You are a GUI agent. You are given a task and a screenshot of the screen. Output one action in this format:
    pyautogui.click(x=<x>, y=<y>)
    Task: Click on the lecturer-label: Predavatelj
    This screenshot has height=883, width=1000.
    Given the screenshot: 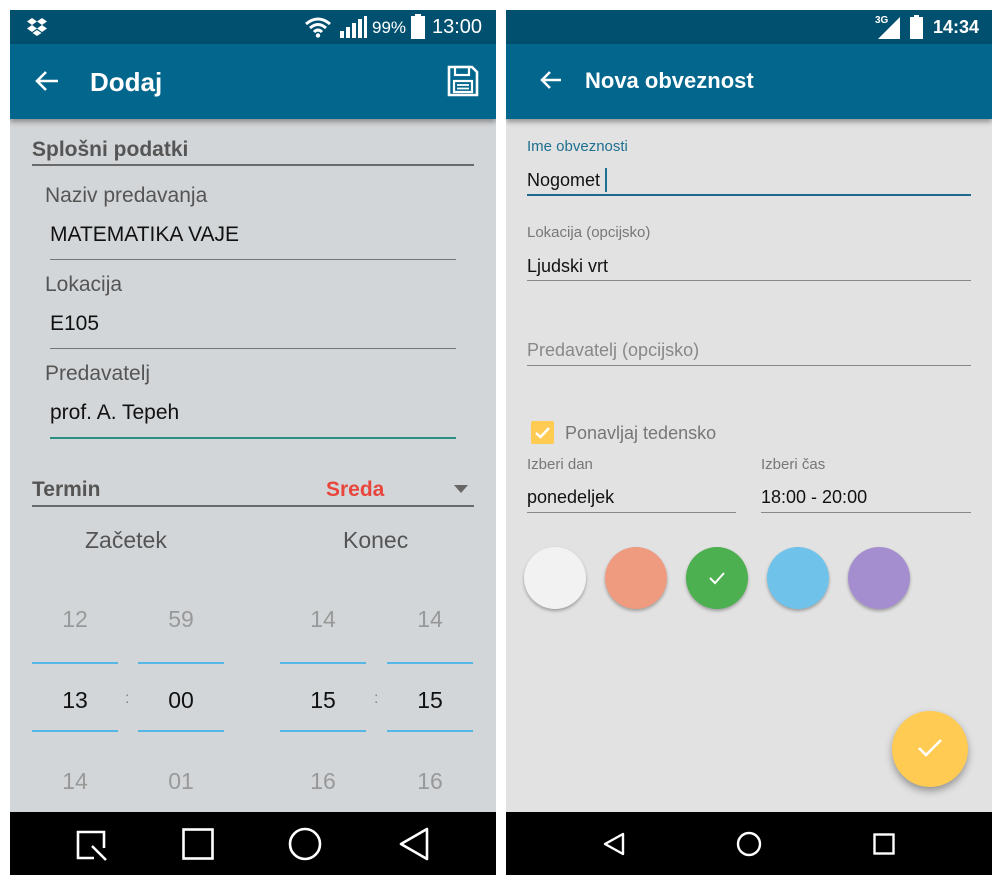 What is the action you would take?
    pyautogui.click(x=98, y=373)
    